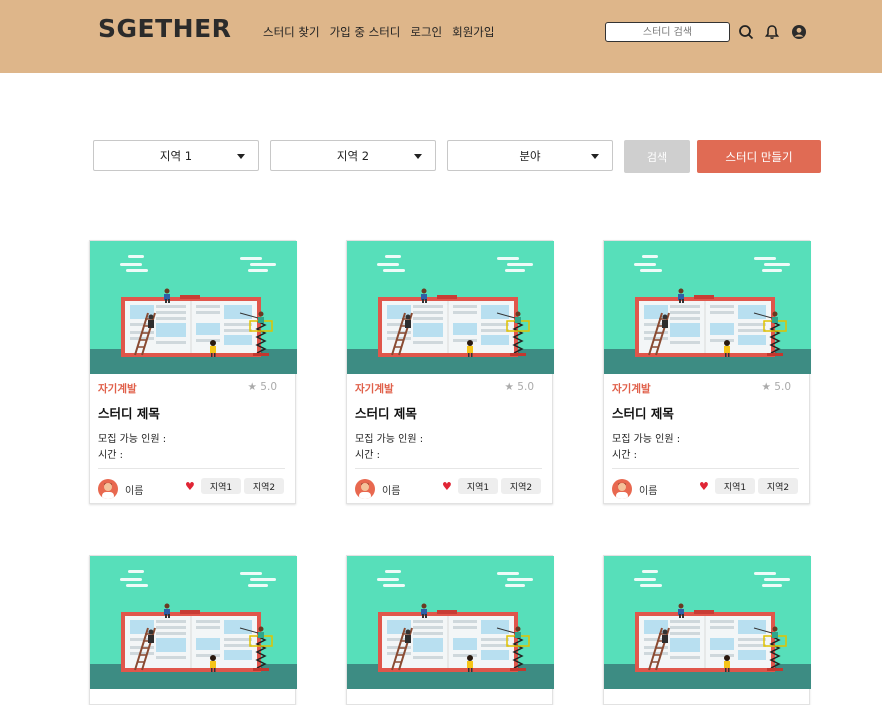  Describe the element at coordinates (365, 32) in the screenshot. I see `nav-joined-study: 가입 중 스터디` at that location.